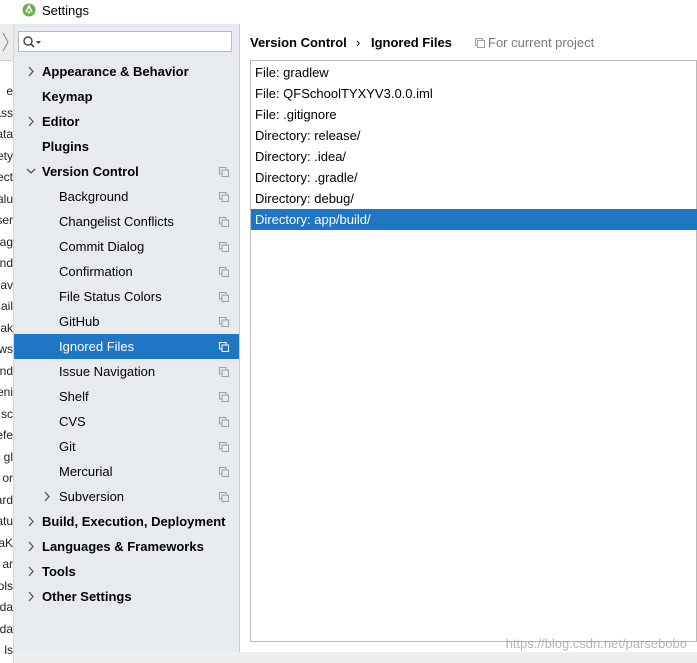 The height and width of the screenshot is (663, 697). What do you see at coordinates (6, 392) in the screenshot?
I see `background-text-fragment: eni` at bounding box center [6, 392].